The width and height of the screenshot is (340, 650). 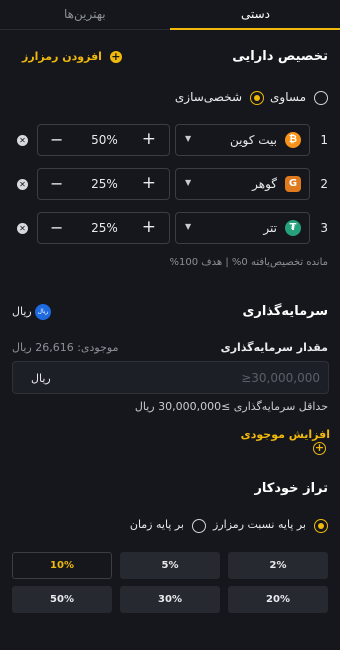 What do you see at coordinates (285, 434) in the screenshot?
I see `increase-balance-label: افزایش موجودی` at bounding box center [285, 434].